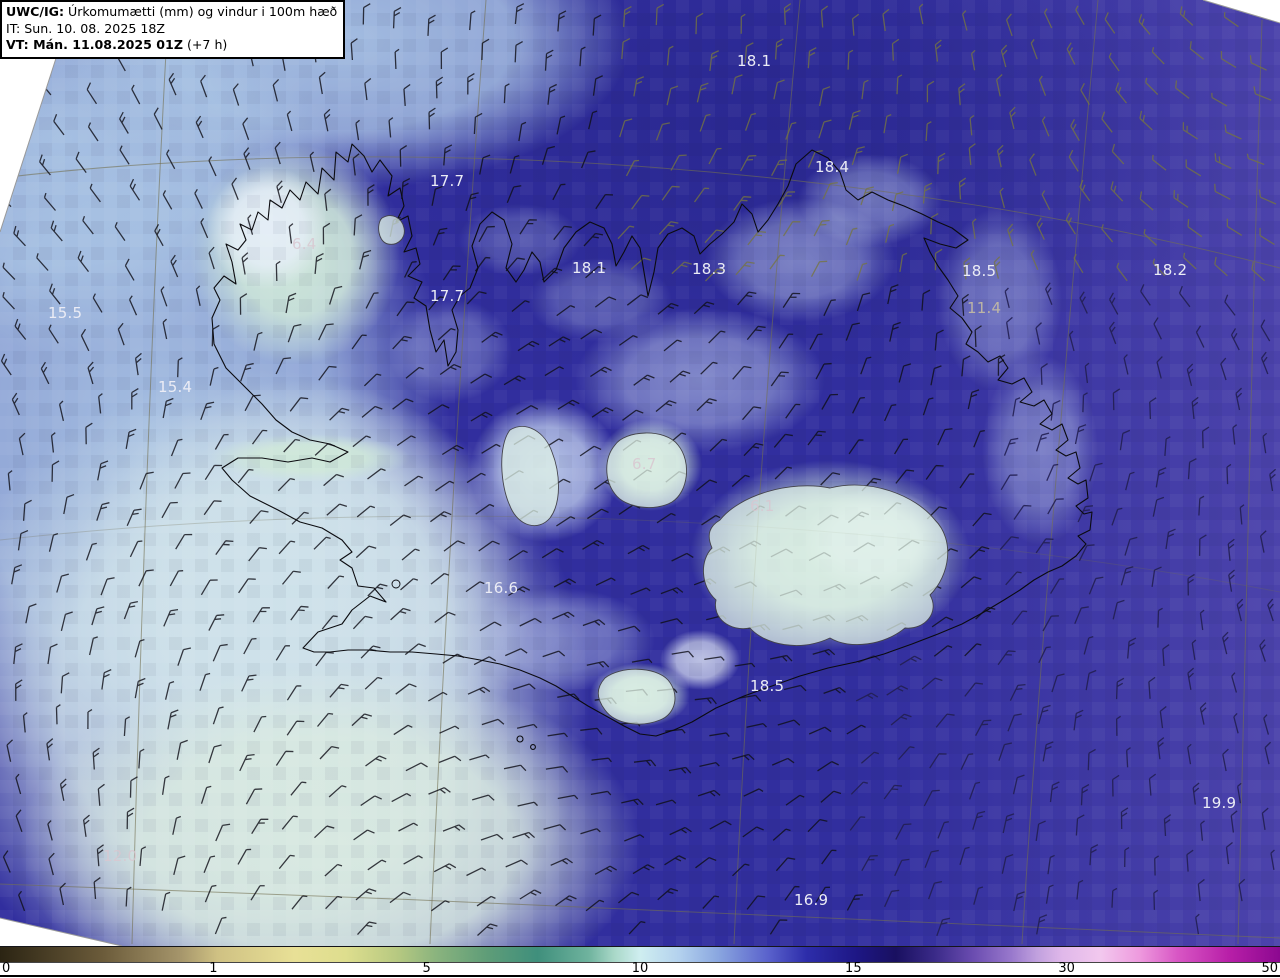  What do you see at coordinates (35, 11) in the screenshot?
I see `product-id: UWC/IG:` at bounding box center [35, 11].